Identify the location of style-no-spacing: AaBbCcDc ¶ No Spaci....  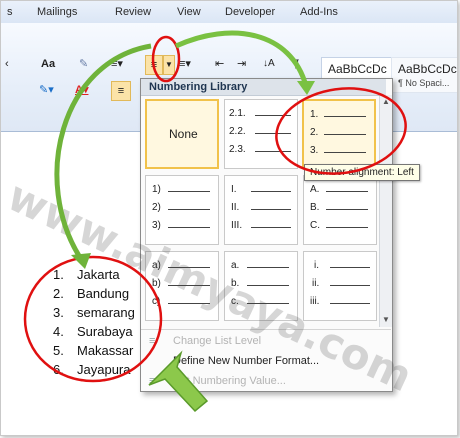
(424, 75).